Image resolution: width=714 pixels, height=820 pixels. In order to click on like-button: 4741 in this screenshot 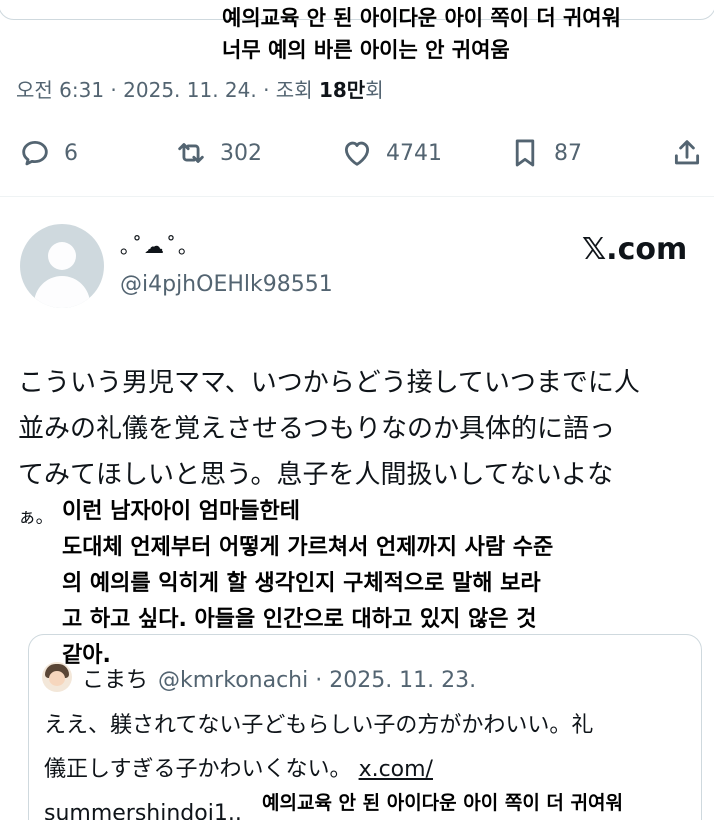, I will do `click(391, 153)`.